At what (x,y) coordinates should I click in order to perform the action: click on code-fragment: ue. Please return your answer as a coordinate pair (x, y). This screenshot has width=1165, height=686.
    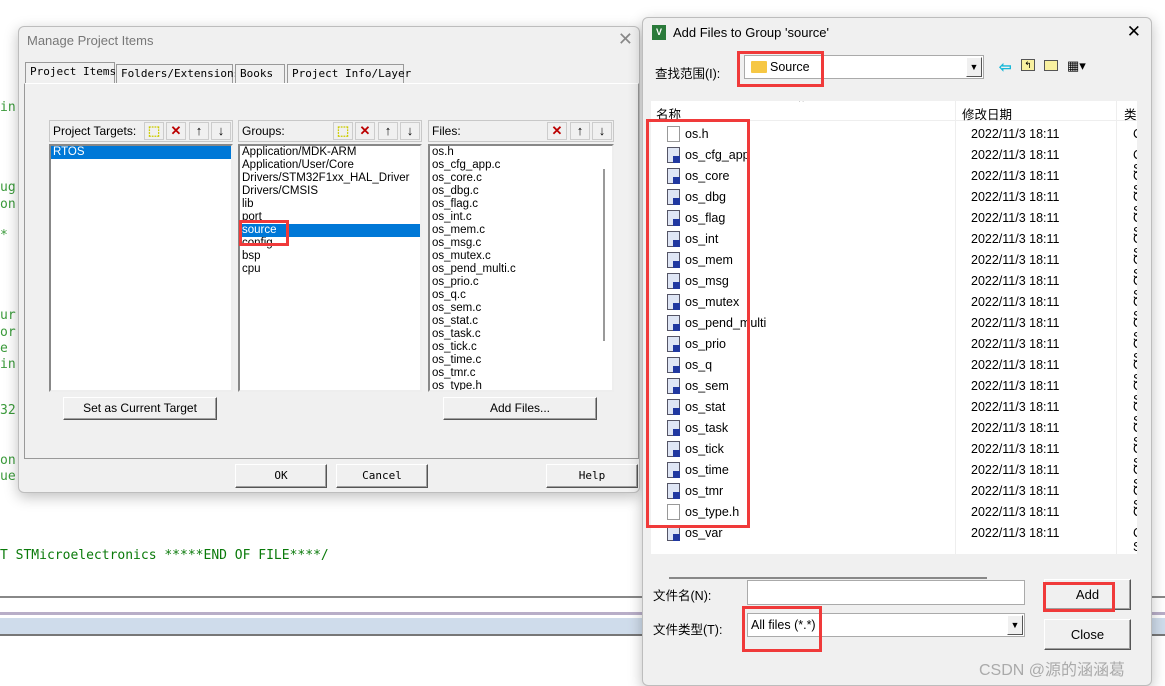
    Looking at the image, I should click on (8, 476).